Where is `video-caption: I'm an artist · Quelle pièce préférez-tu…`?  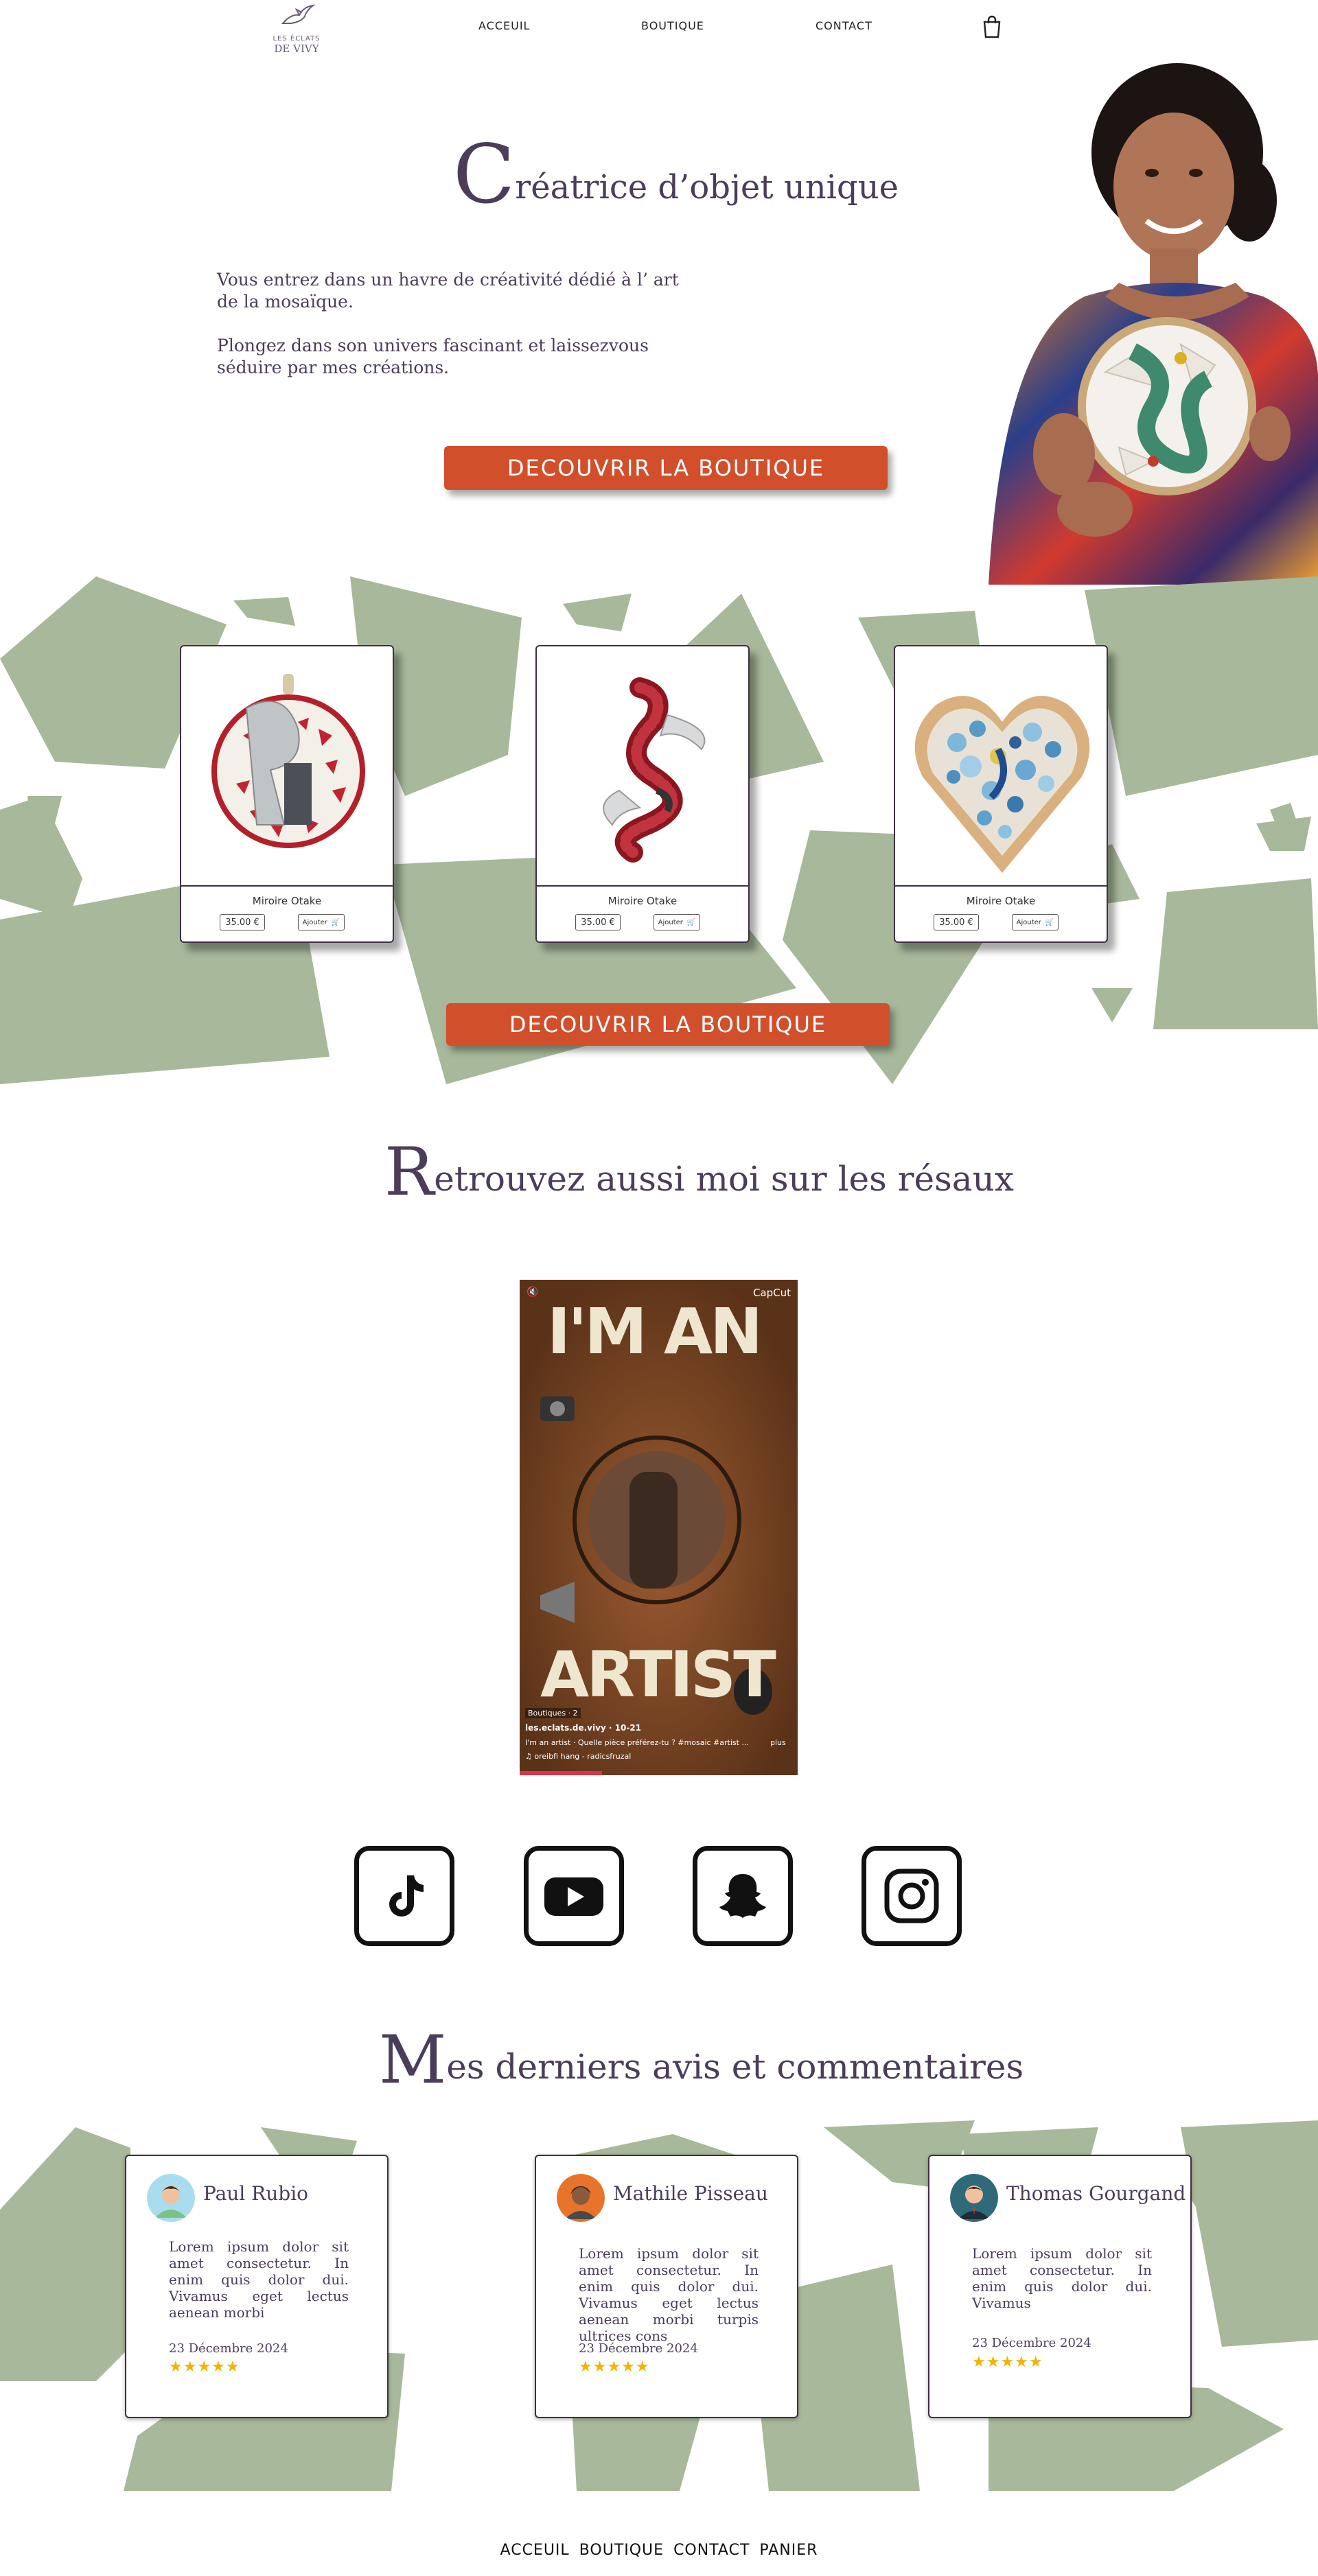
video-caption: I'm an artist · Quelle pièce préférez-tu… is located at coordinates (637, 1742).